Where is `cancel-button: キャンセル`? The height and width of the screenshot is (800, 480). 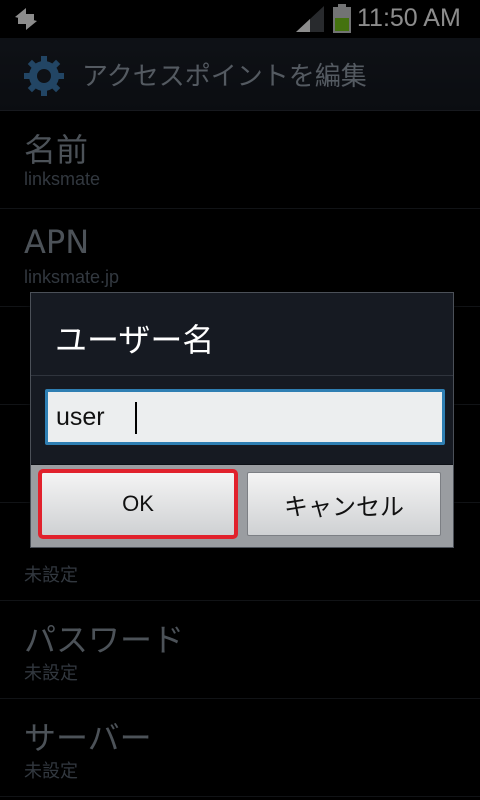 cancel-button: キャンセル is located at coordinates (344, 504).